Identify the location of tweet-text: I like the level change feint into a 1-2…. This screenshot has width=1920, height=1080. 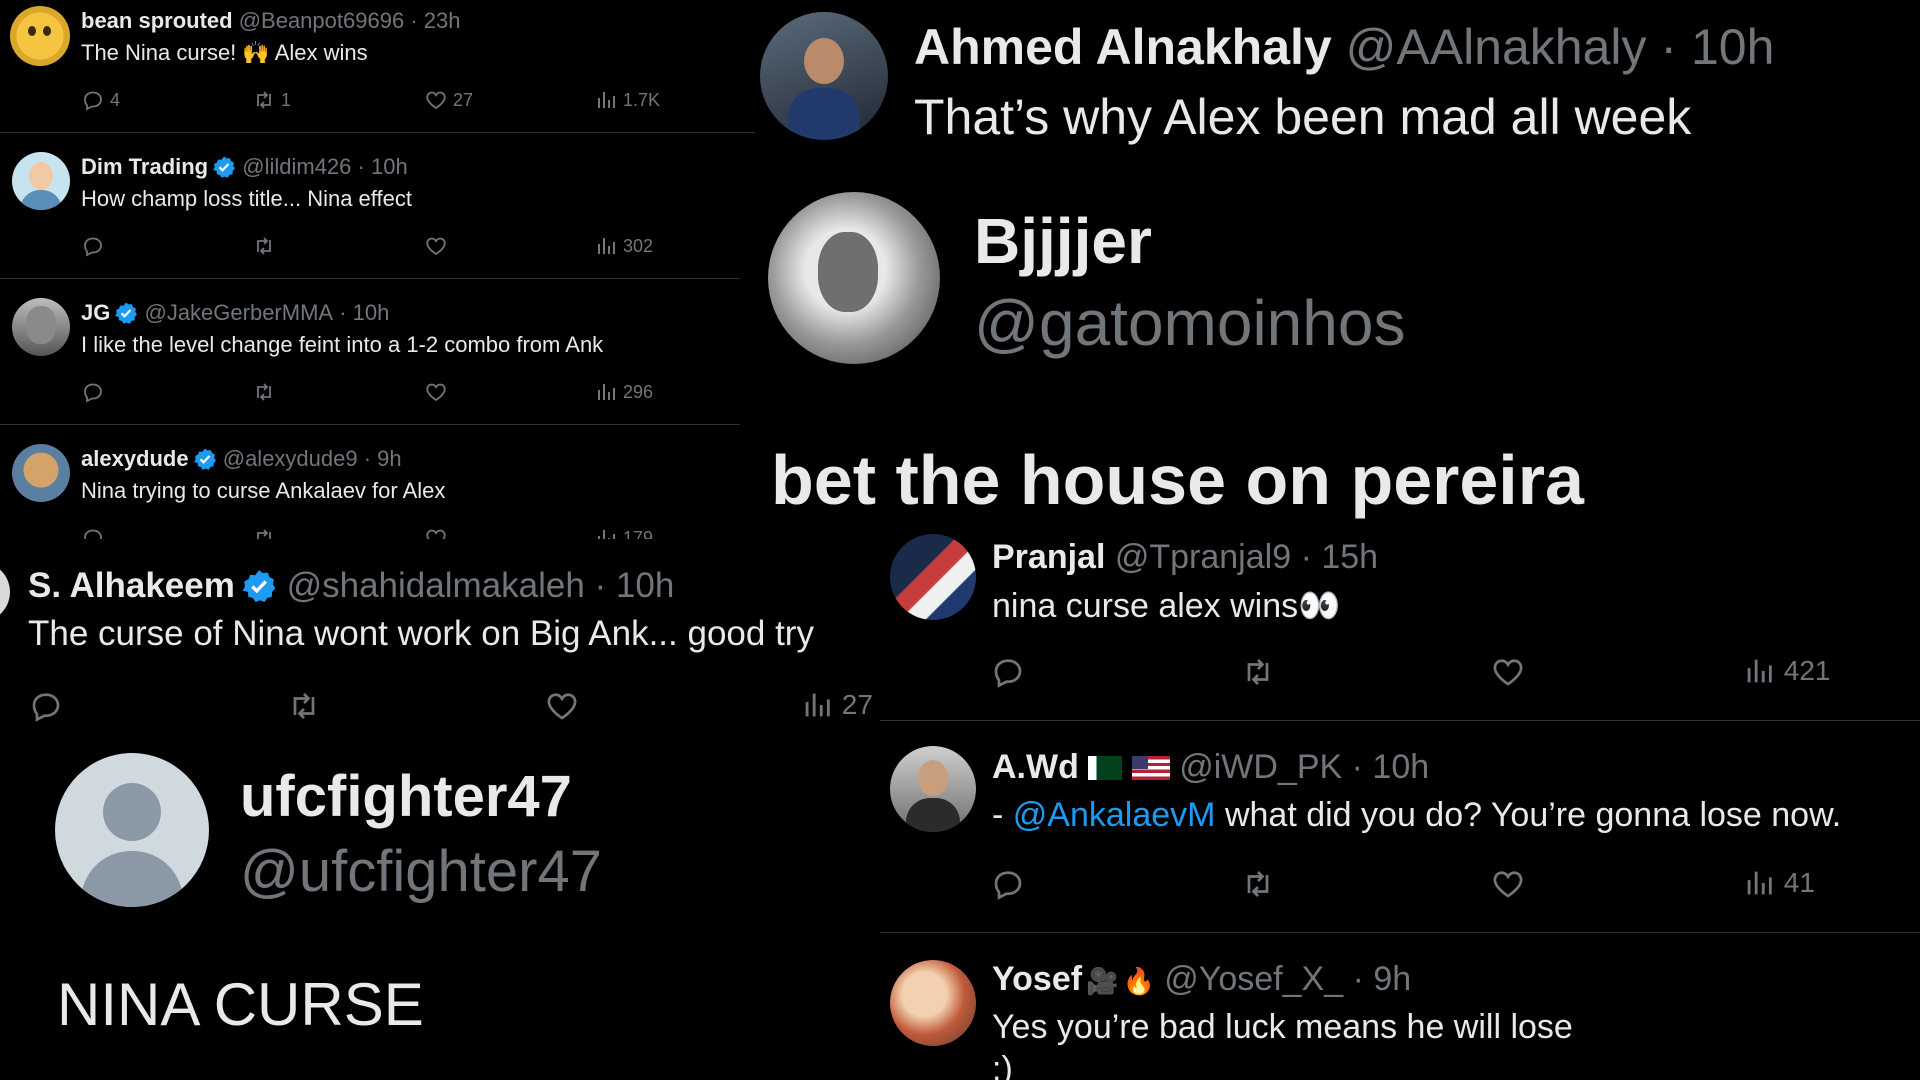
(342, 344).